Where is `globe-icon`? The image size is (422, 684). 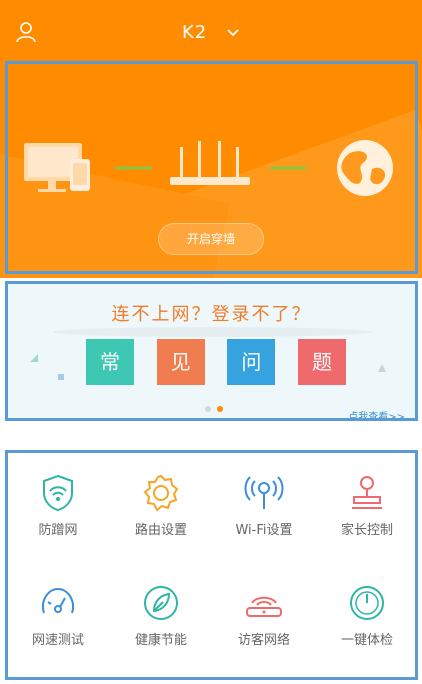
globe-icon is located at coordinates (365, 168).